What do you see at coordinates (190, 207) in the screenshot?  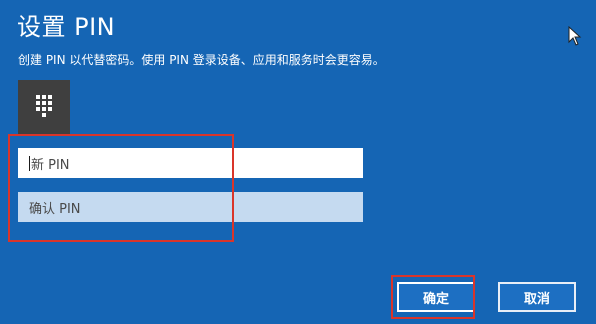 I see `confirm-pin-field: 确认 PIN` at bounding box center [190, 207].